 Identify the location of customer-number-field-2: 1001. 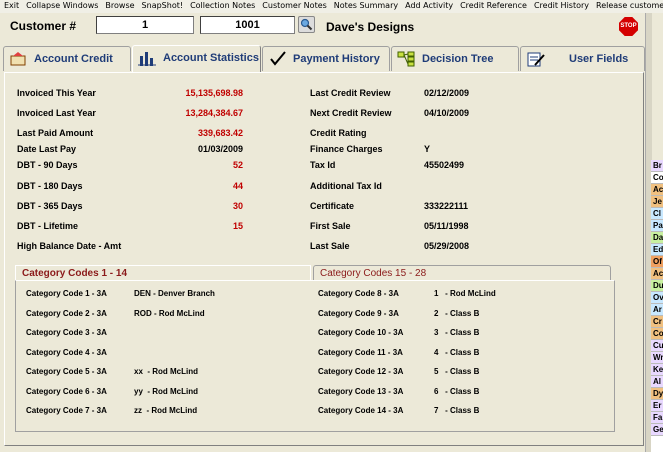
(247, 25).